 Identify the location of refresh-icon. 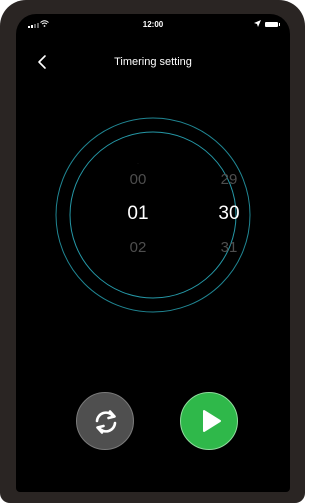
(106, 422).